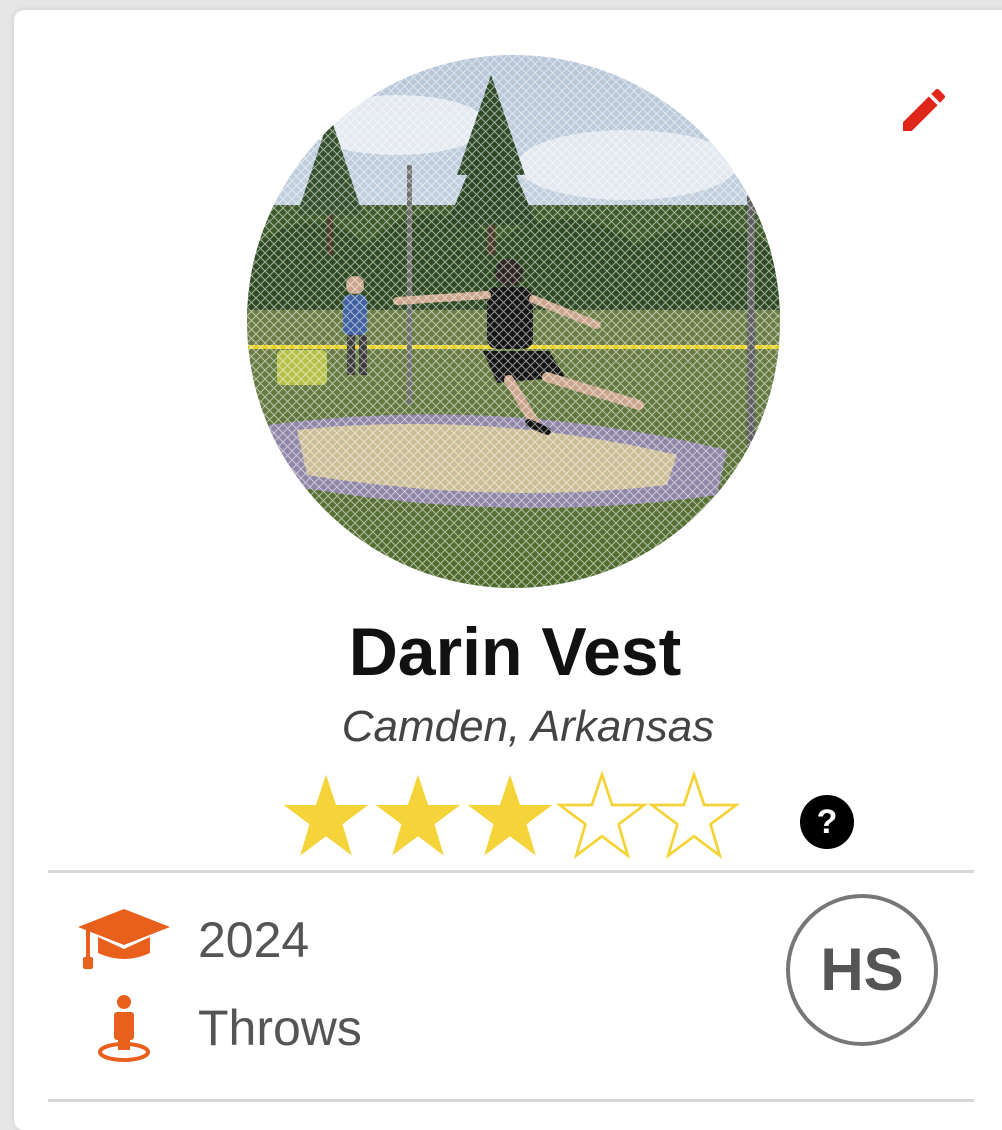 This screenshot has height=1130, width=1002. What do you see at coordinates (515, 652) in the screenshot?
I see `athlete-name: Darin Vest` at bounding box center [515, 652].